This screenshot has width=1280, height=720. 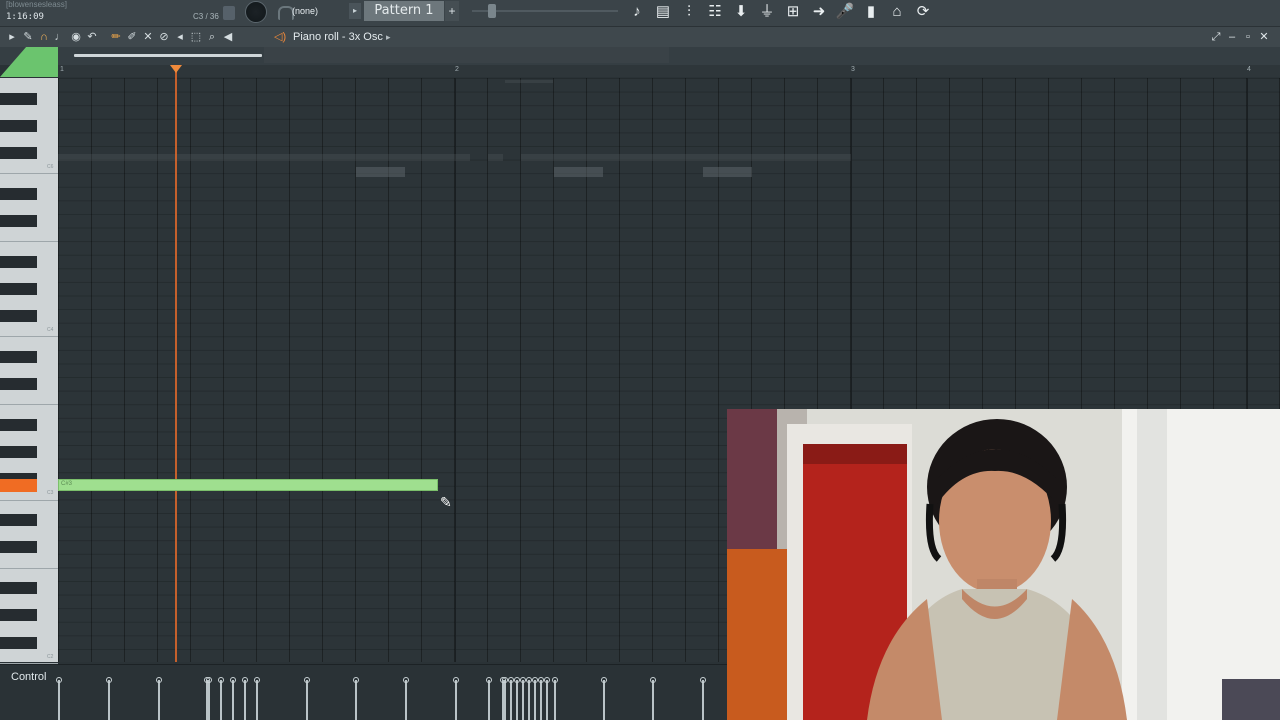 I want to click on pattern-selector: Pattern 1, so click(x=404, y=11).